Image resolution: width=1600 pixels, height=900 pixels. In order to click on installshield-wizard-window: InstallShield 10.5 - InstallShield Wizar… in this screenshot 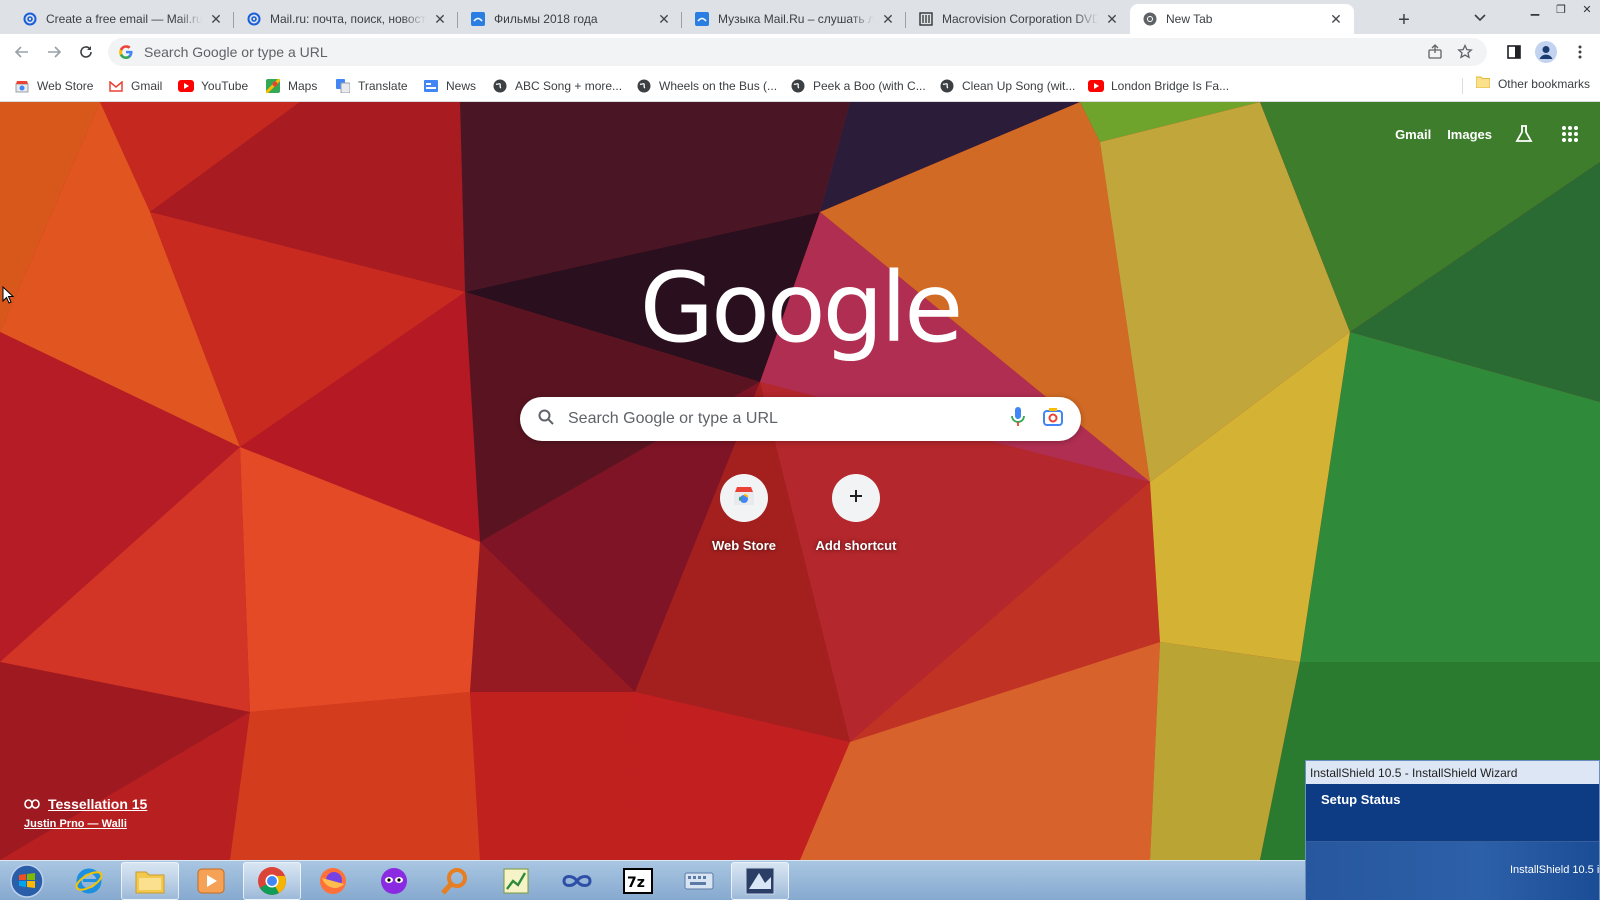, I will do `click(1452, 830)`.